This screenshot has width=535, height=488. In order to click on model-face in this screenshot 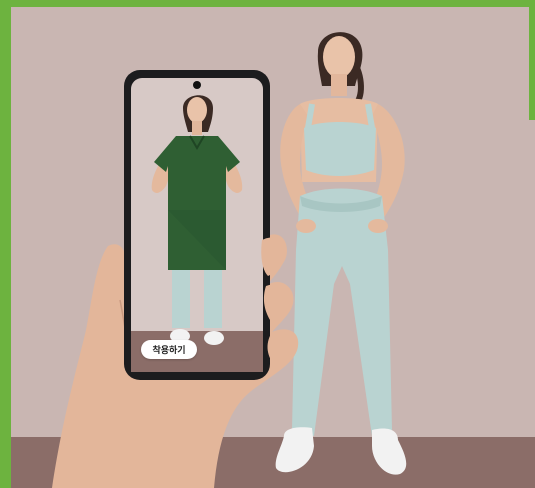, I will do `click(339, 57)`.